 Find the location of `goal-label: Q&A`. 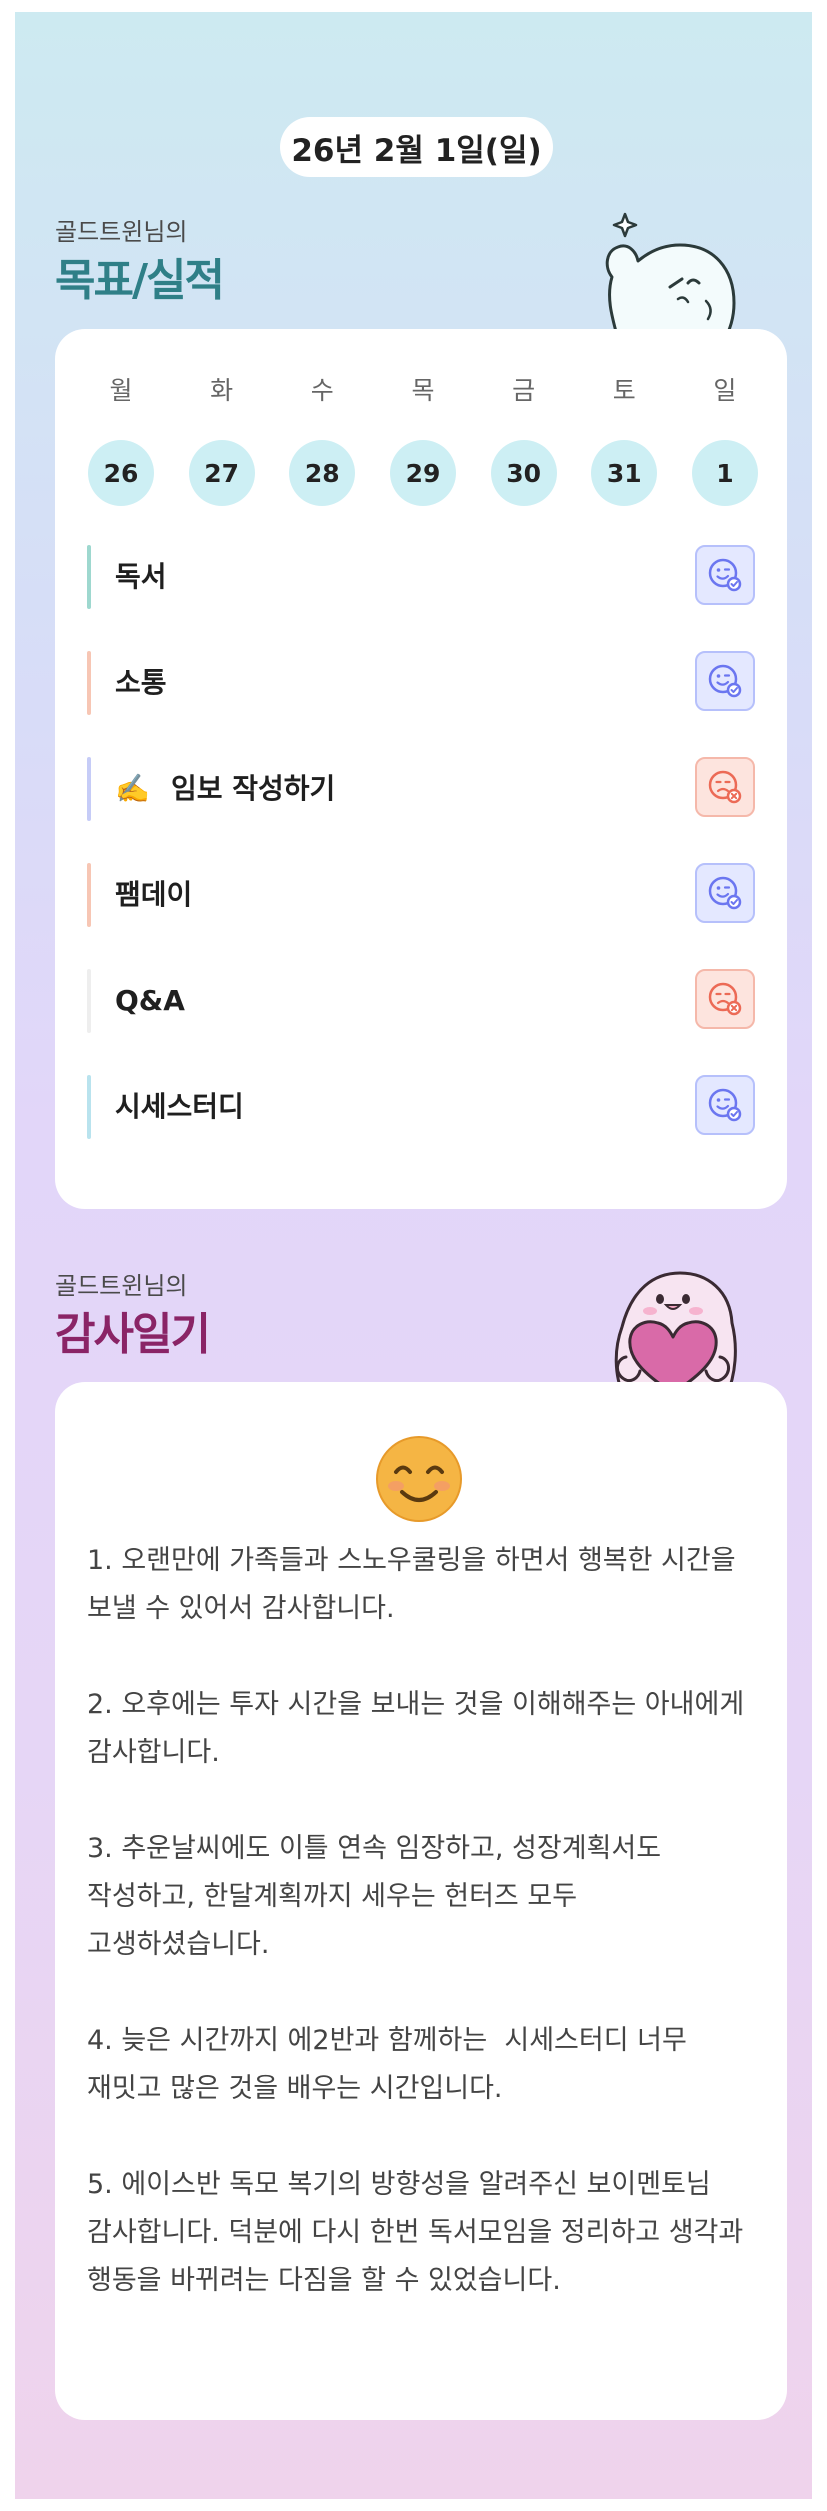

goal-label: Q&A is located at coordinates (150, 1000).